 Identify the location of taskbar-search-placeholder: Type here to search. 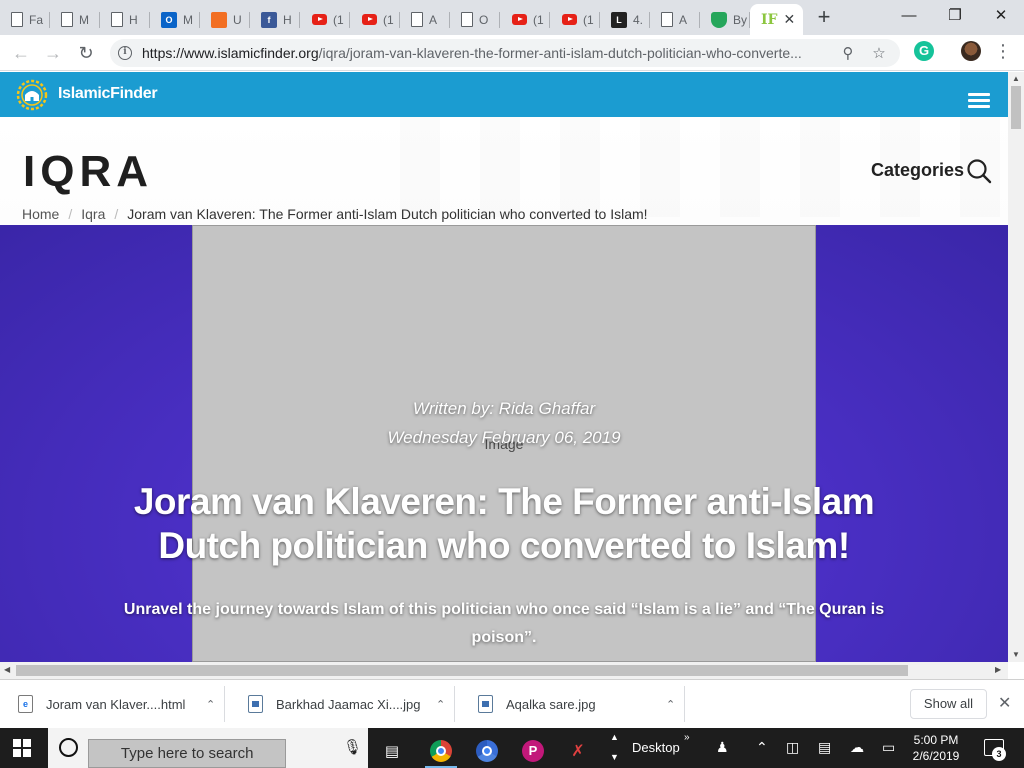
(187, 753).